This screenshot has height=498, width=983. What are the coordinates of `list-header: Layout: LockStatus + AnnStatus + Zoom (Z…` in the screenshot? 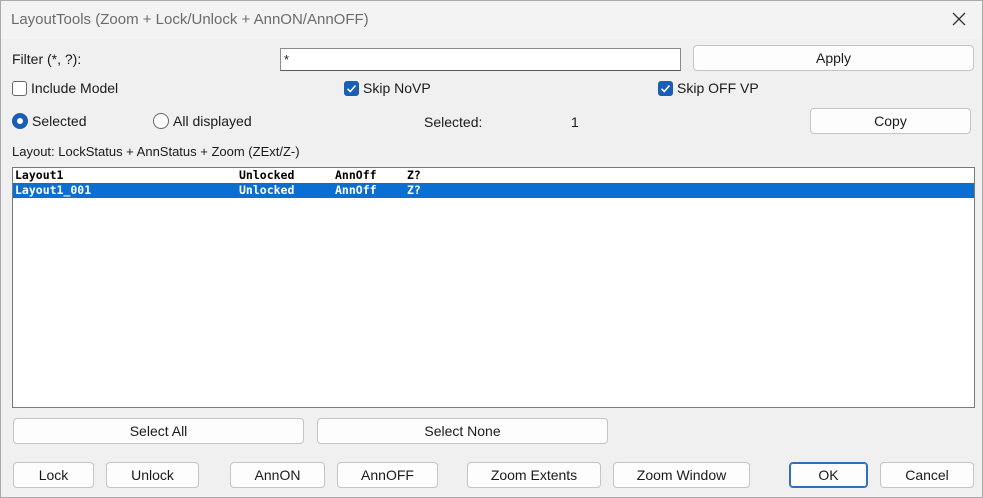 It's located at (156, 151).